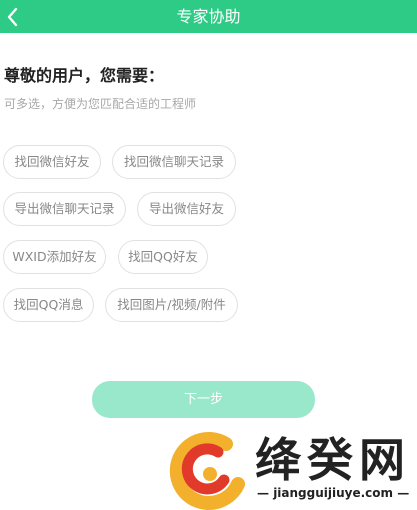  What do you see at coordinates (84, 75) in the screenshot?
I see `question-heading: 尊敬的用户，您需要：` at bounding box center [84, 75].